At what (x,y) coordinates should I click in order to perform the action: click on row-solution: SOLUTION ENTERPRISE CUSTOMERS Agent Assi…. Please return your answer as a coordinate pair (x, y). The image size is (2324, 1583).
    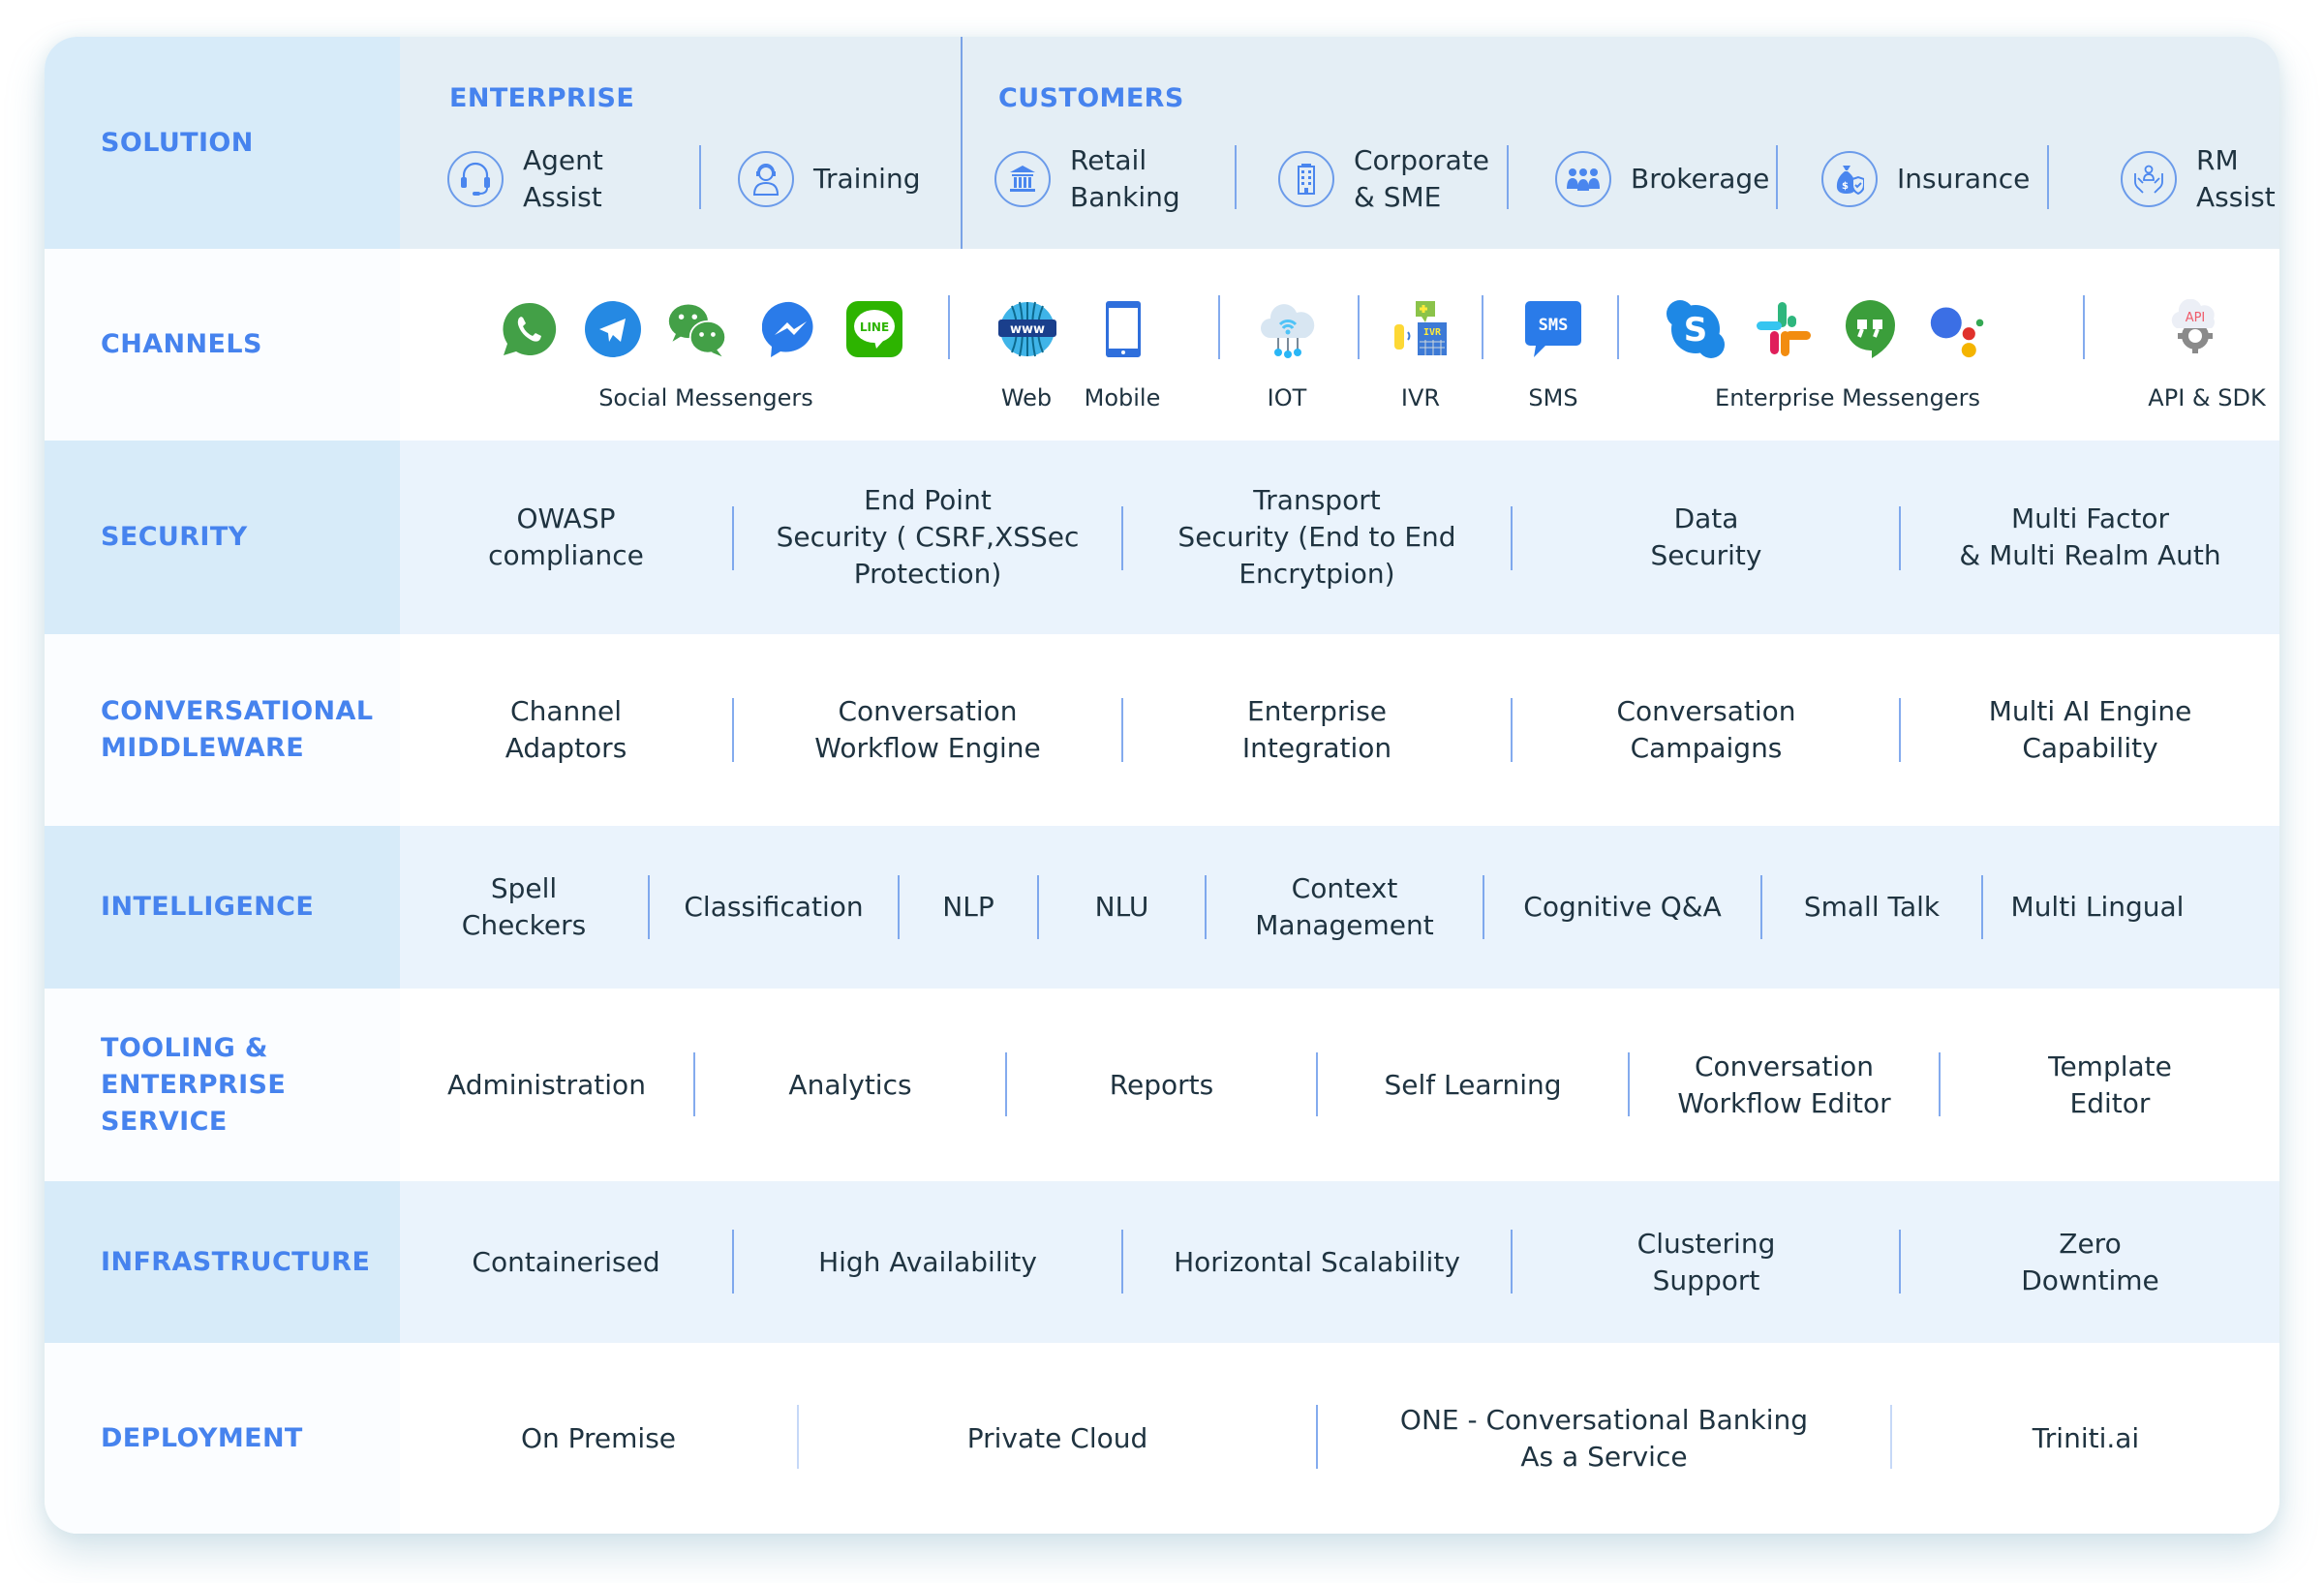
    Looking at the image, I should click on (1162, 143).